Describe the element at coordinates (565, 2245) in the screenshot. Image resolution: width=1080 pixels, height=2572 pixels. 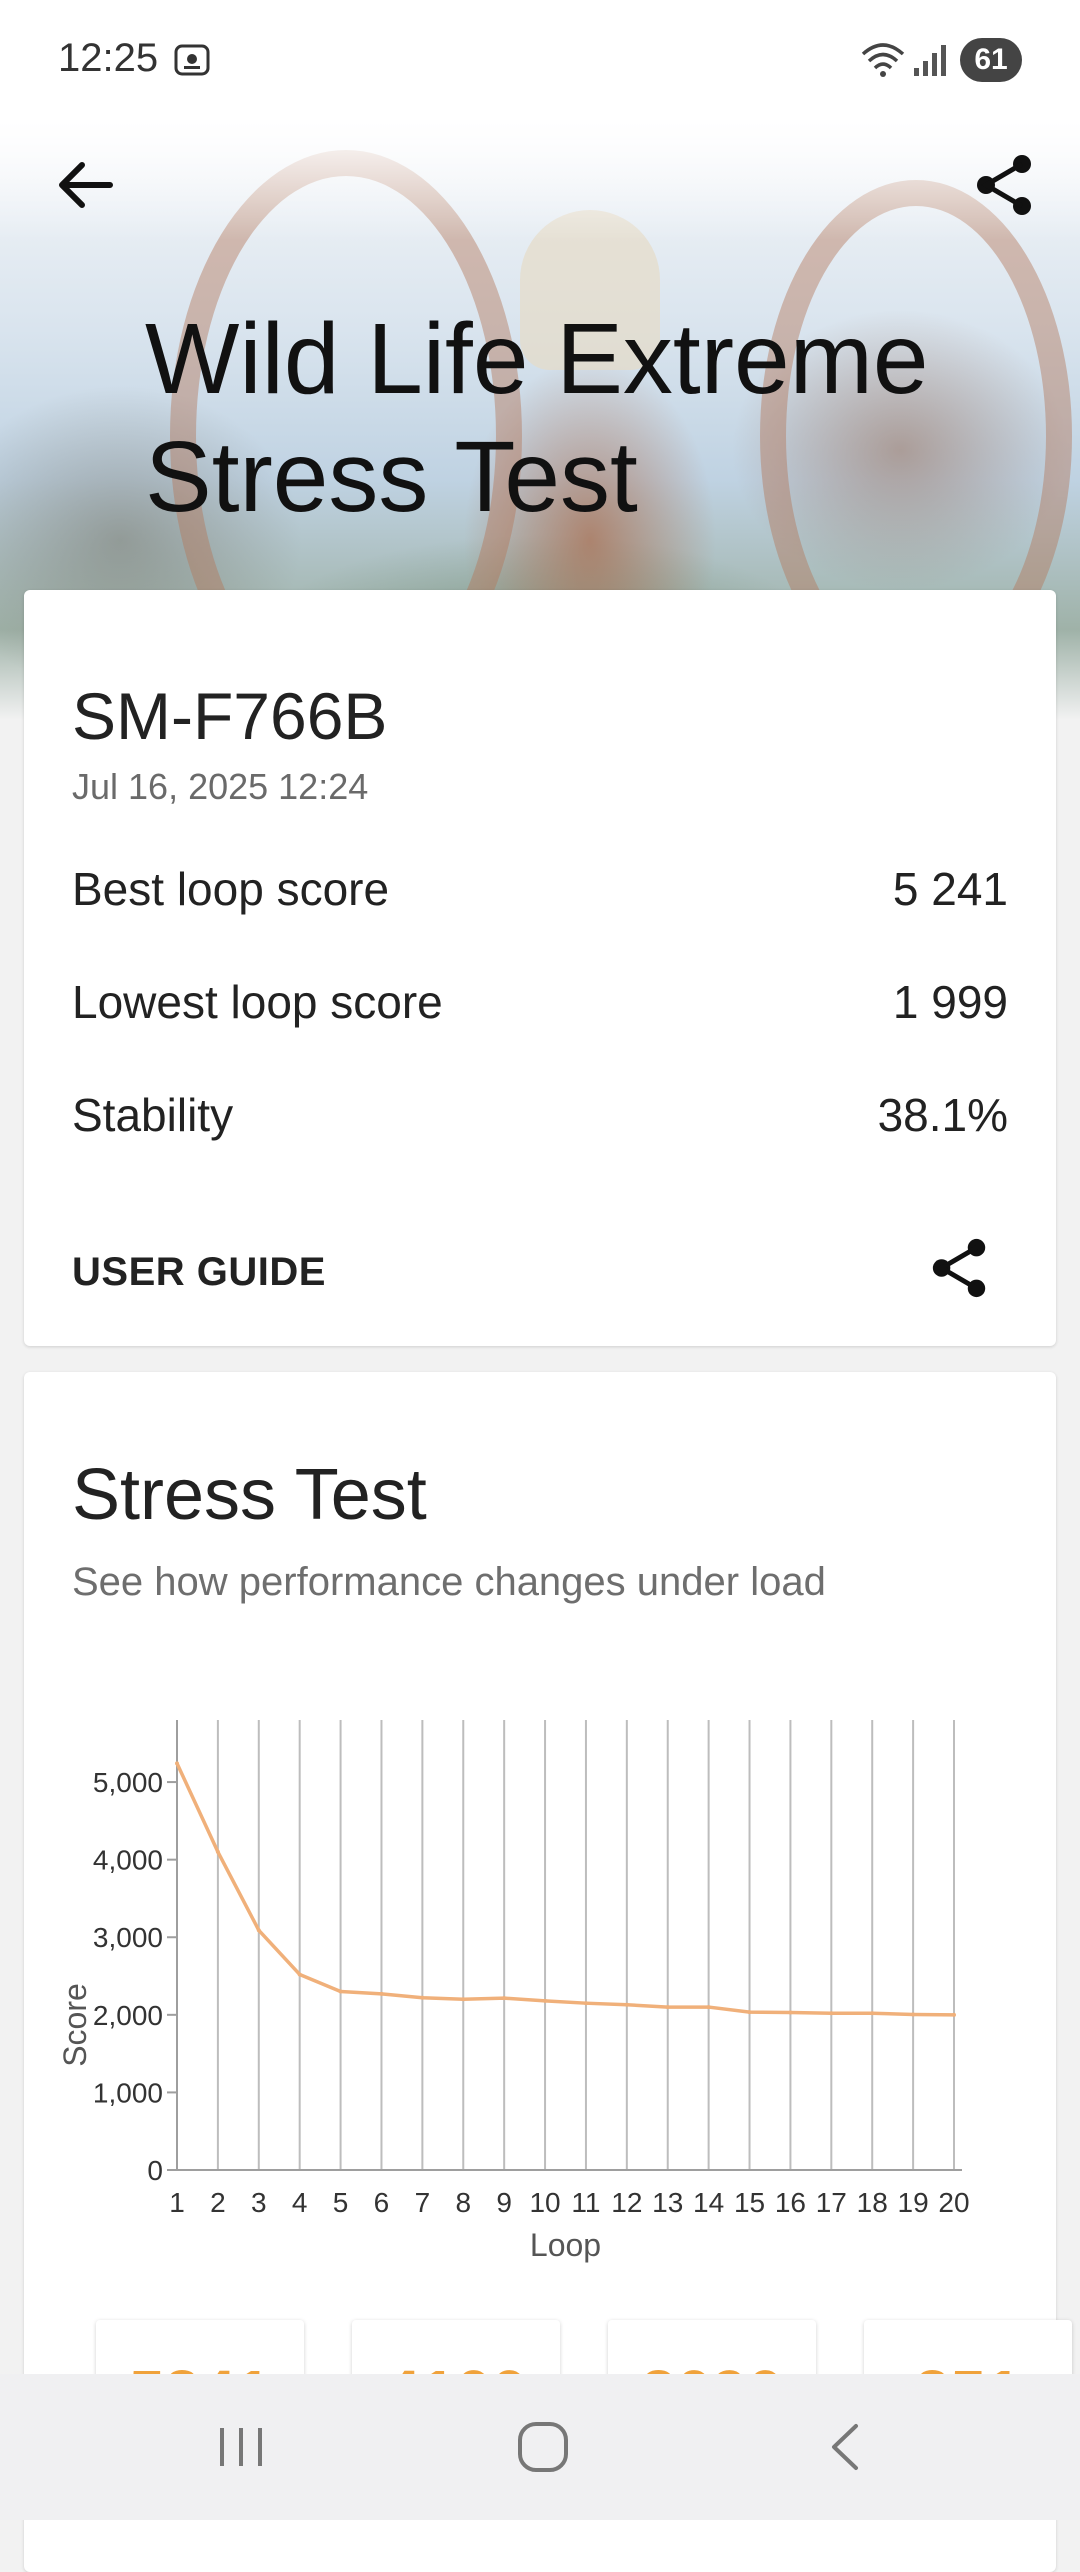
I see `x-axis-label: Loop` at that location.